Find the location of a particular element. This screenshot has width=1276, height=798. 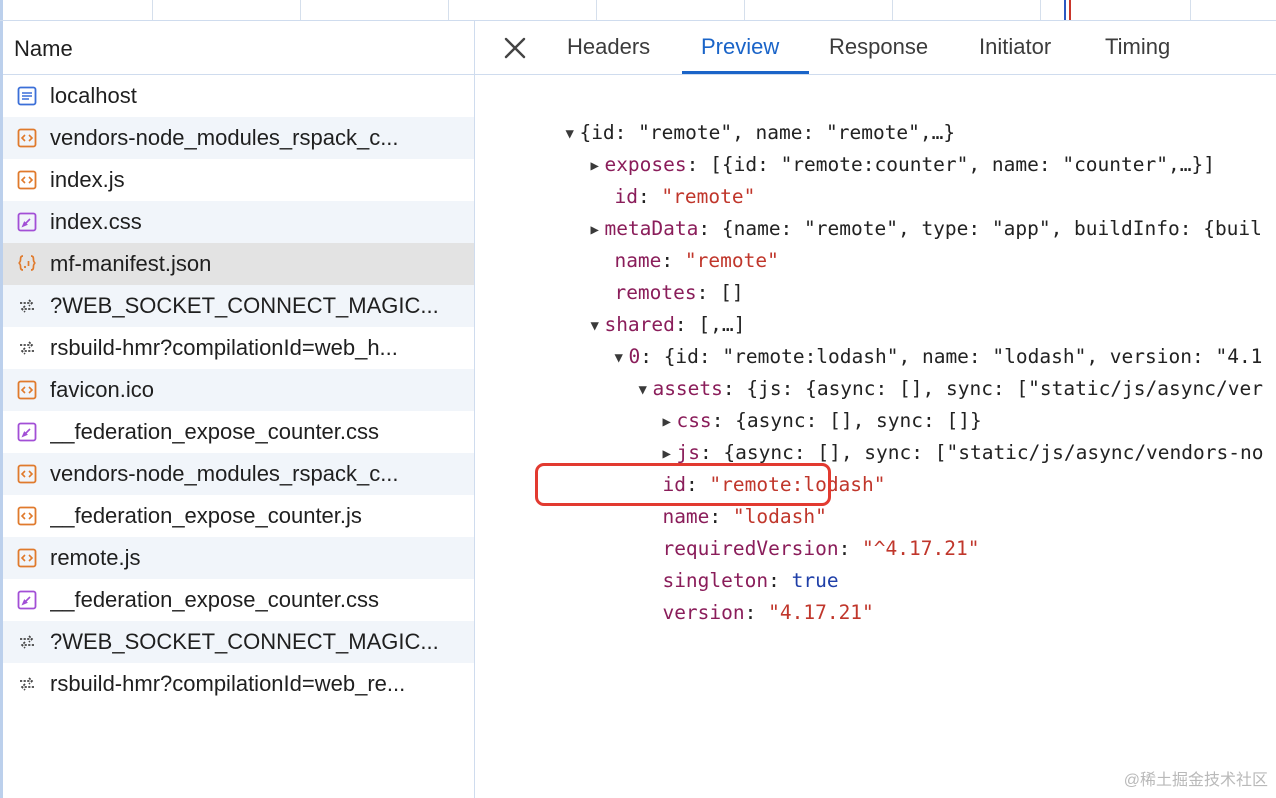

close-details-button is located at coordinates (515, 48).